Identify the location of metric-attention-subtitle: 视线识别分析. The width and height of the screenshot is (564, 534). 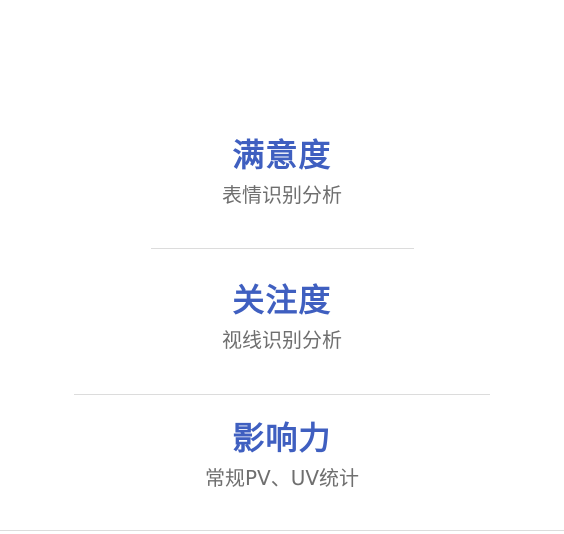
(282, 340).